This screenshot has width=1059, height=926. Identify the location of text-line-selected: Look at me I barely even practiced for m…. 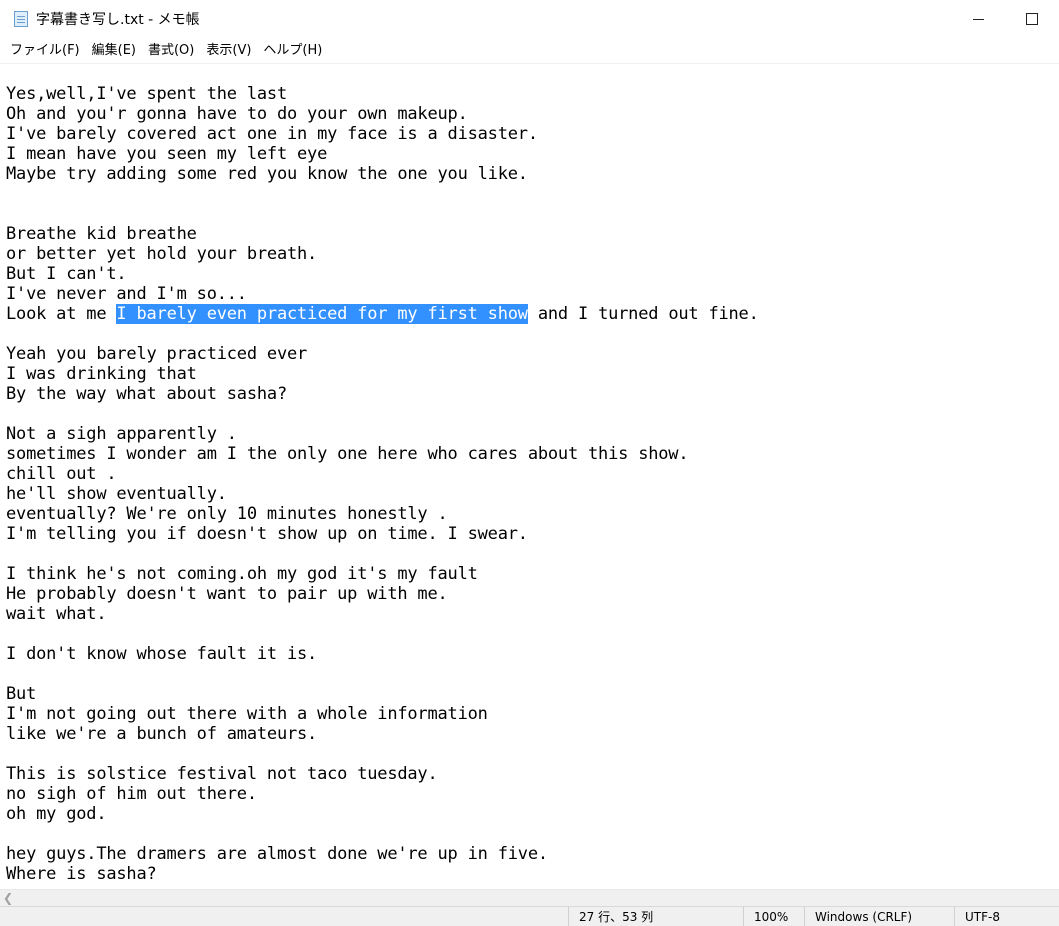
(382, 314).